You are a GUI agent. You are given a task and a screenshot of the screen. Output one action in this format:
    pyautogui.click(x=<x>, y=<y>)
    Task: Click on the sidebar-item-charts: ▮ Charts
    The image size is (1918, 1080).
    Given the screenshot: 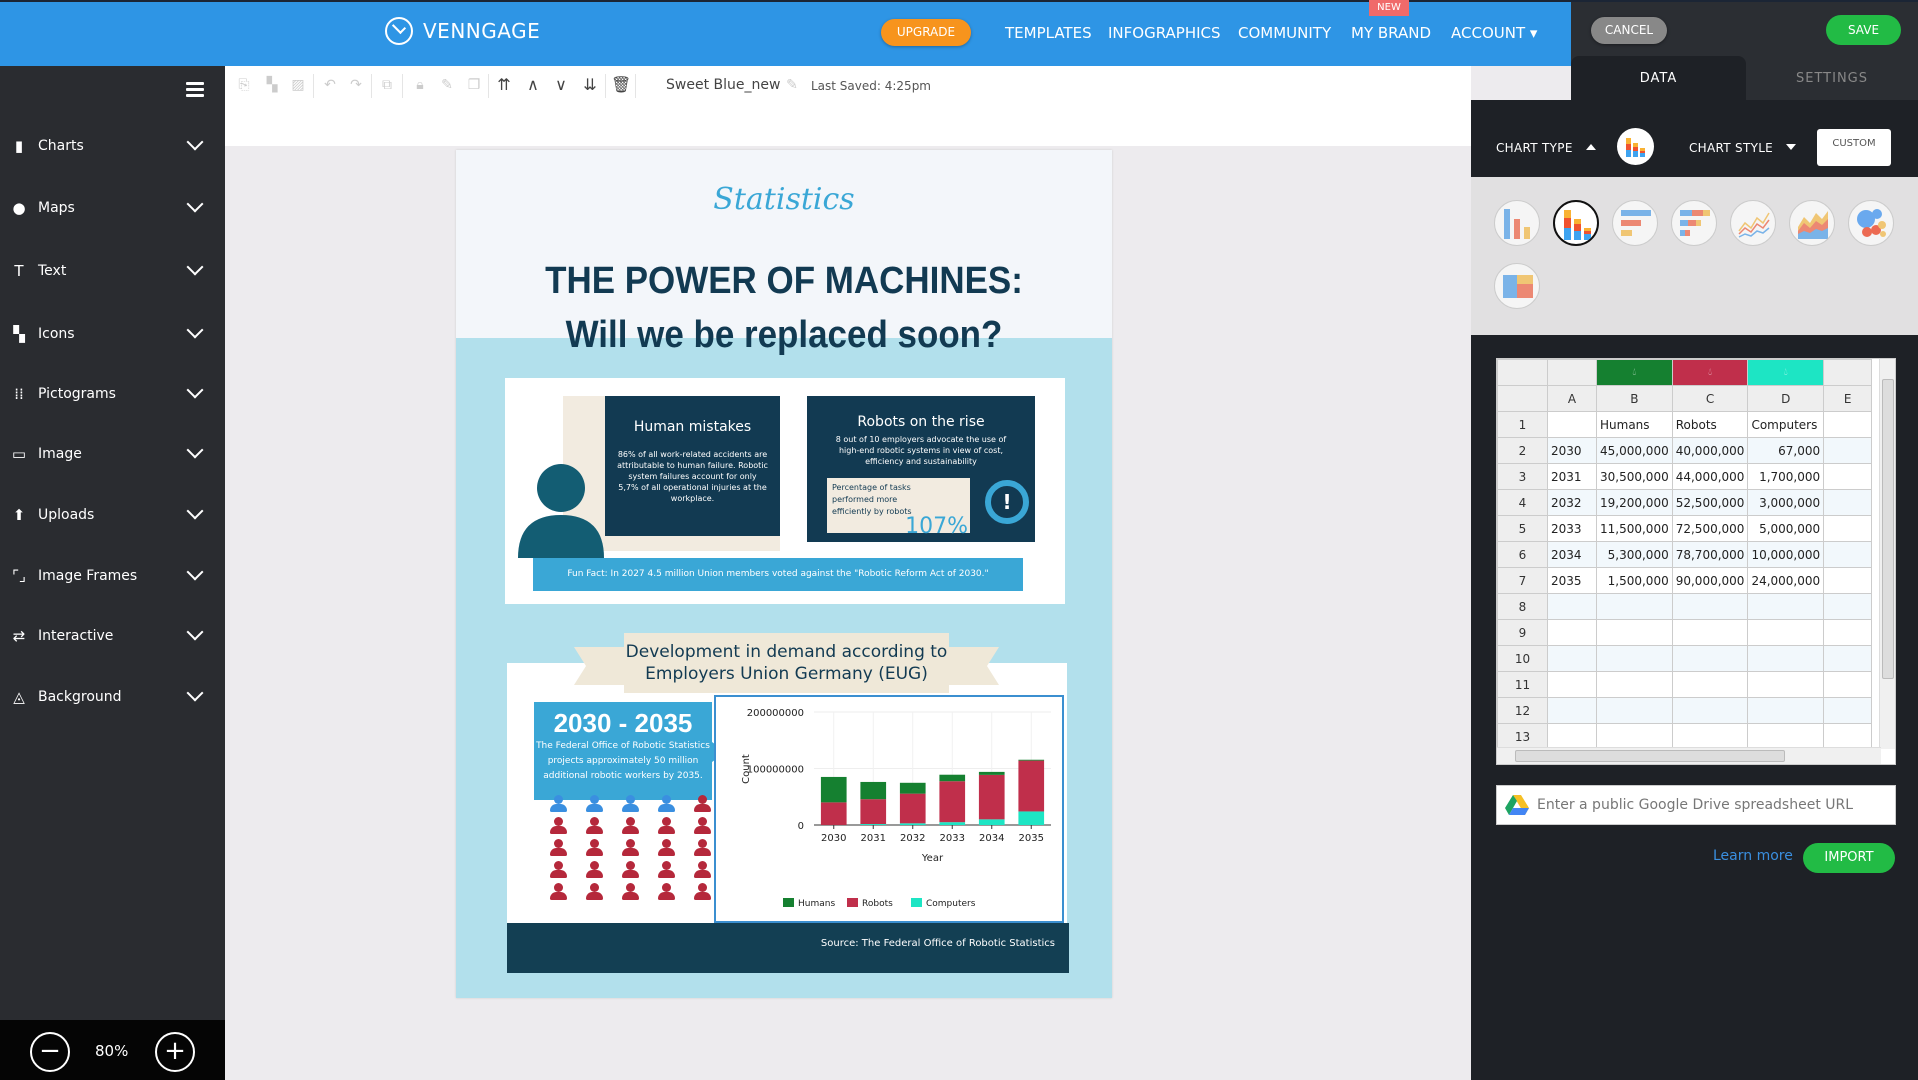 What is the action you would take?
    pyautogui.click(x=112, y=146)
    